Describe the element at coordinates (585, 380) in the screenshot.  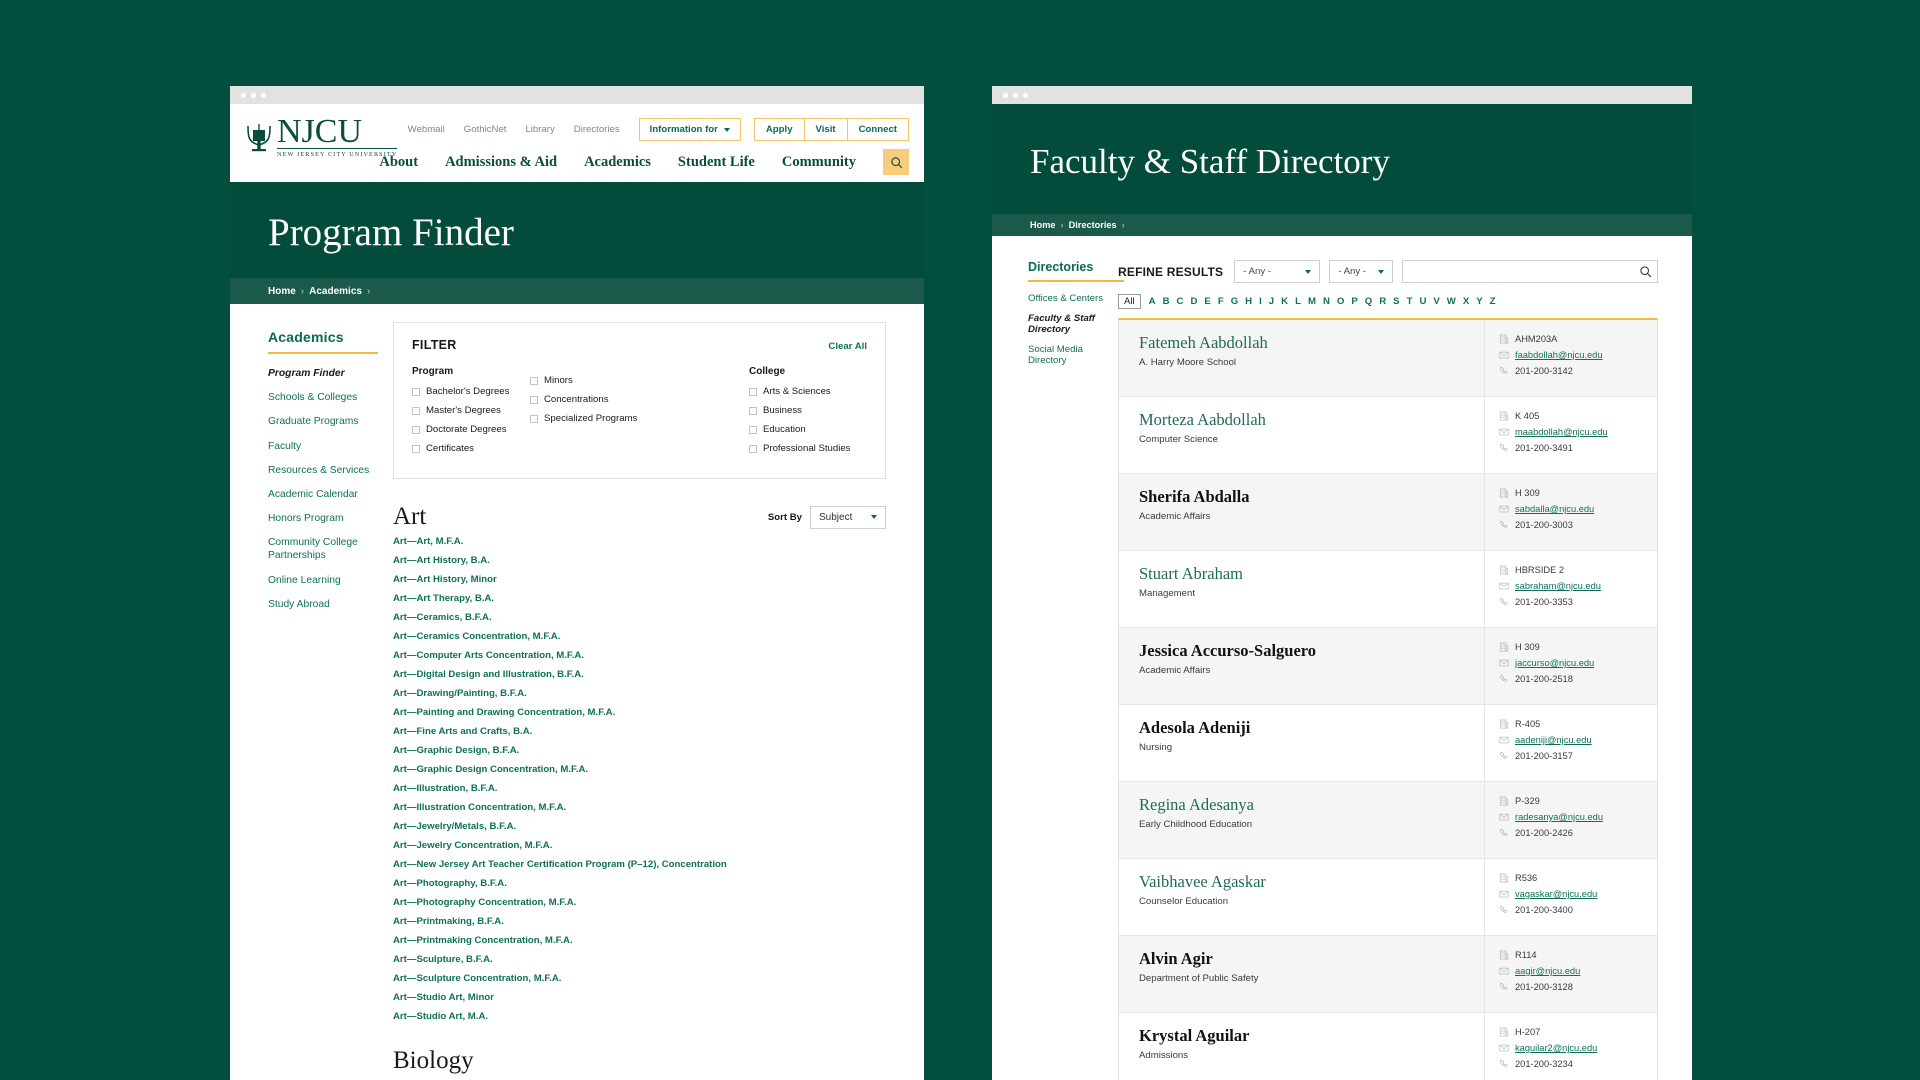
I see `checkbox-minors: Minors` at that location.